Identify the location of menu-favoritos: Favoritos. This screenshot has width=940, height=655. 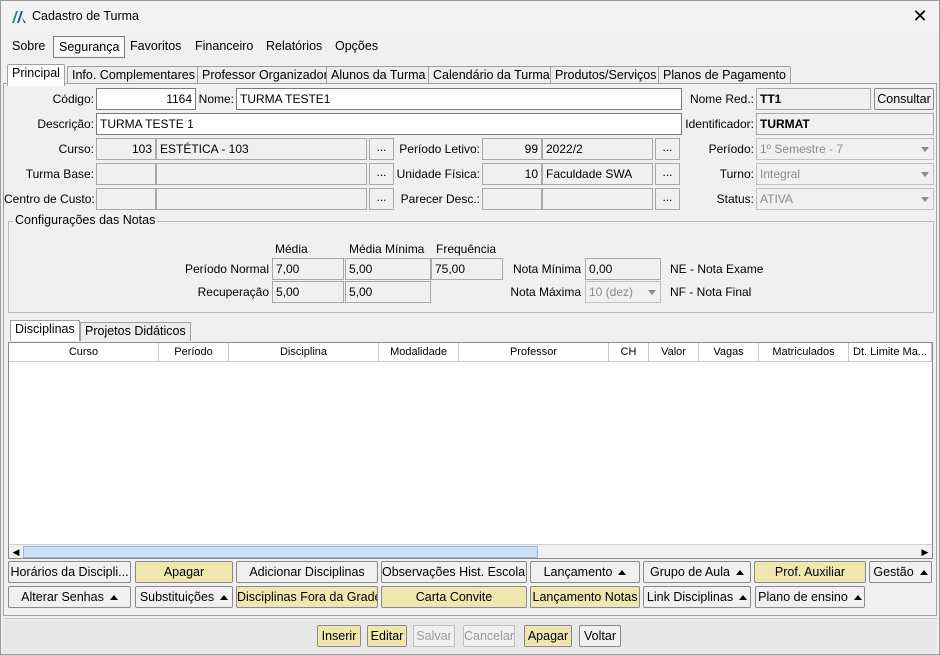
(155, 47).